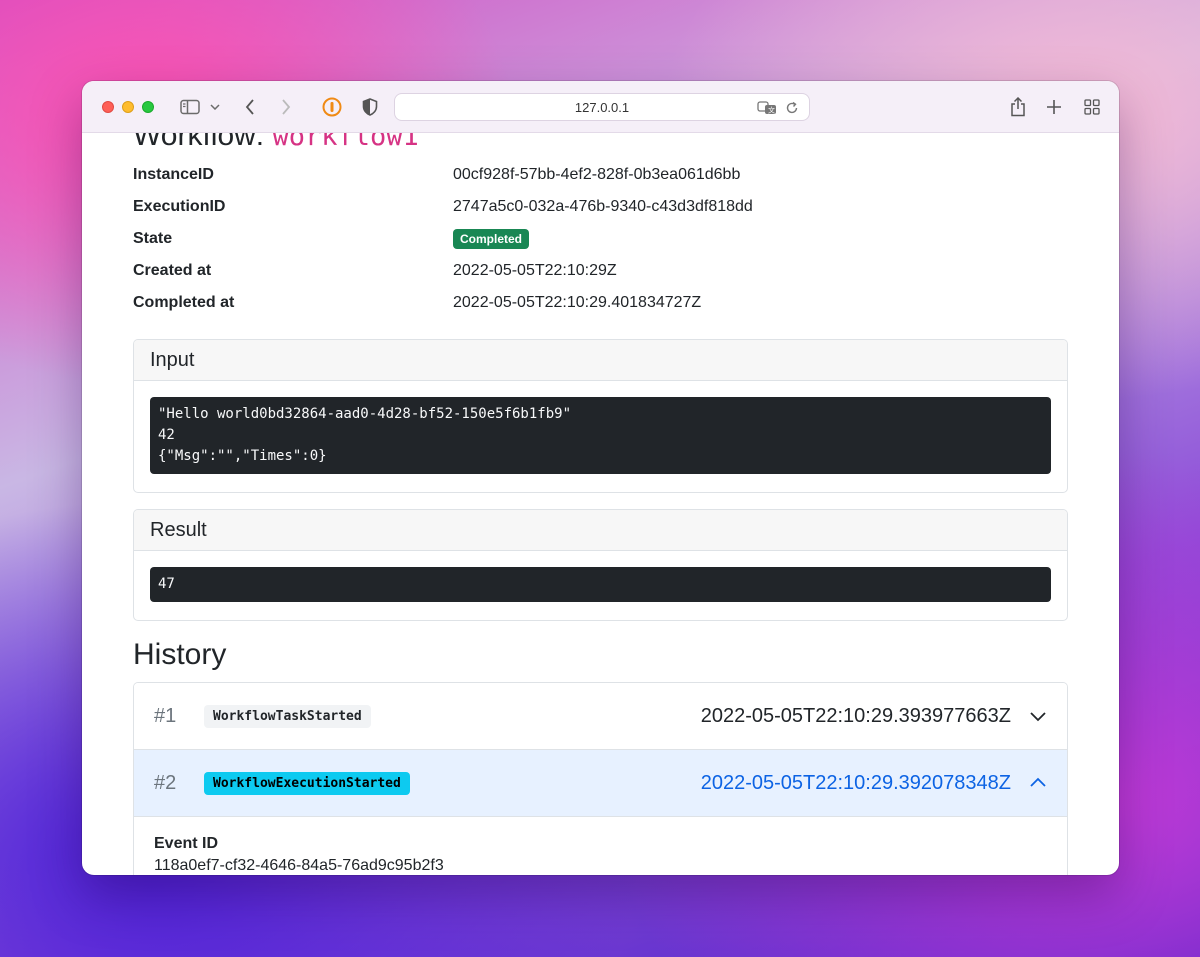 This screenshot has width=1200, height=957. What do you see at coordinates (767, 108) in the screenshot?
I see `translate-icon: 文` at bounding box center [767, 108].